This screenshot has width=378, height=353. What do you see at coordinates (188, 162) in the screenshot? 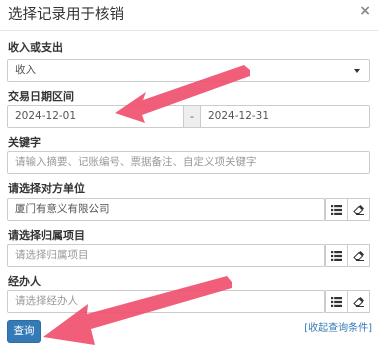
I see `keyword-input: 请输入摘要、记账编号、票据备注、自定义项关键字` at bounding box center [188, 162].